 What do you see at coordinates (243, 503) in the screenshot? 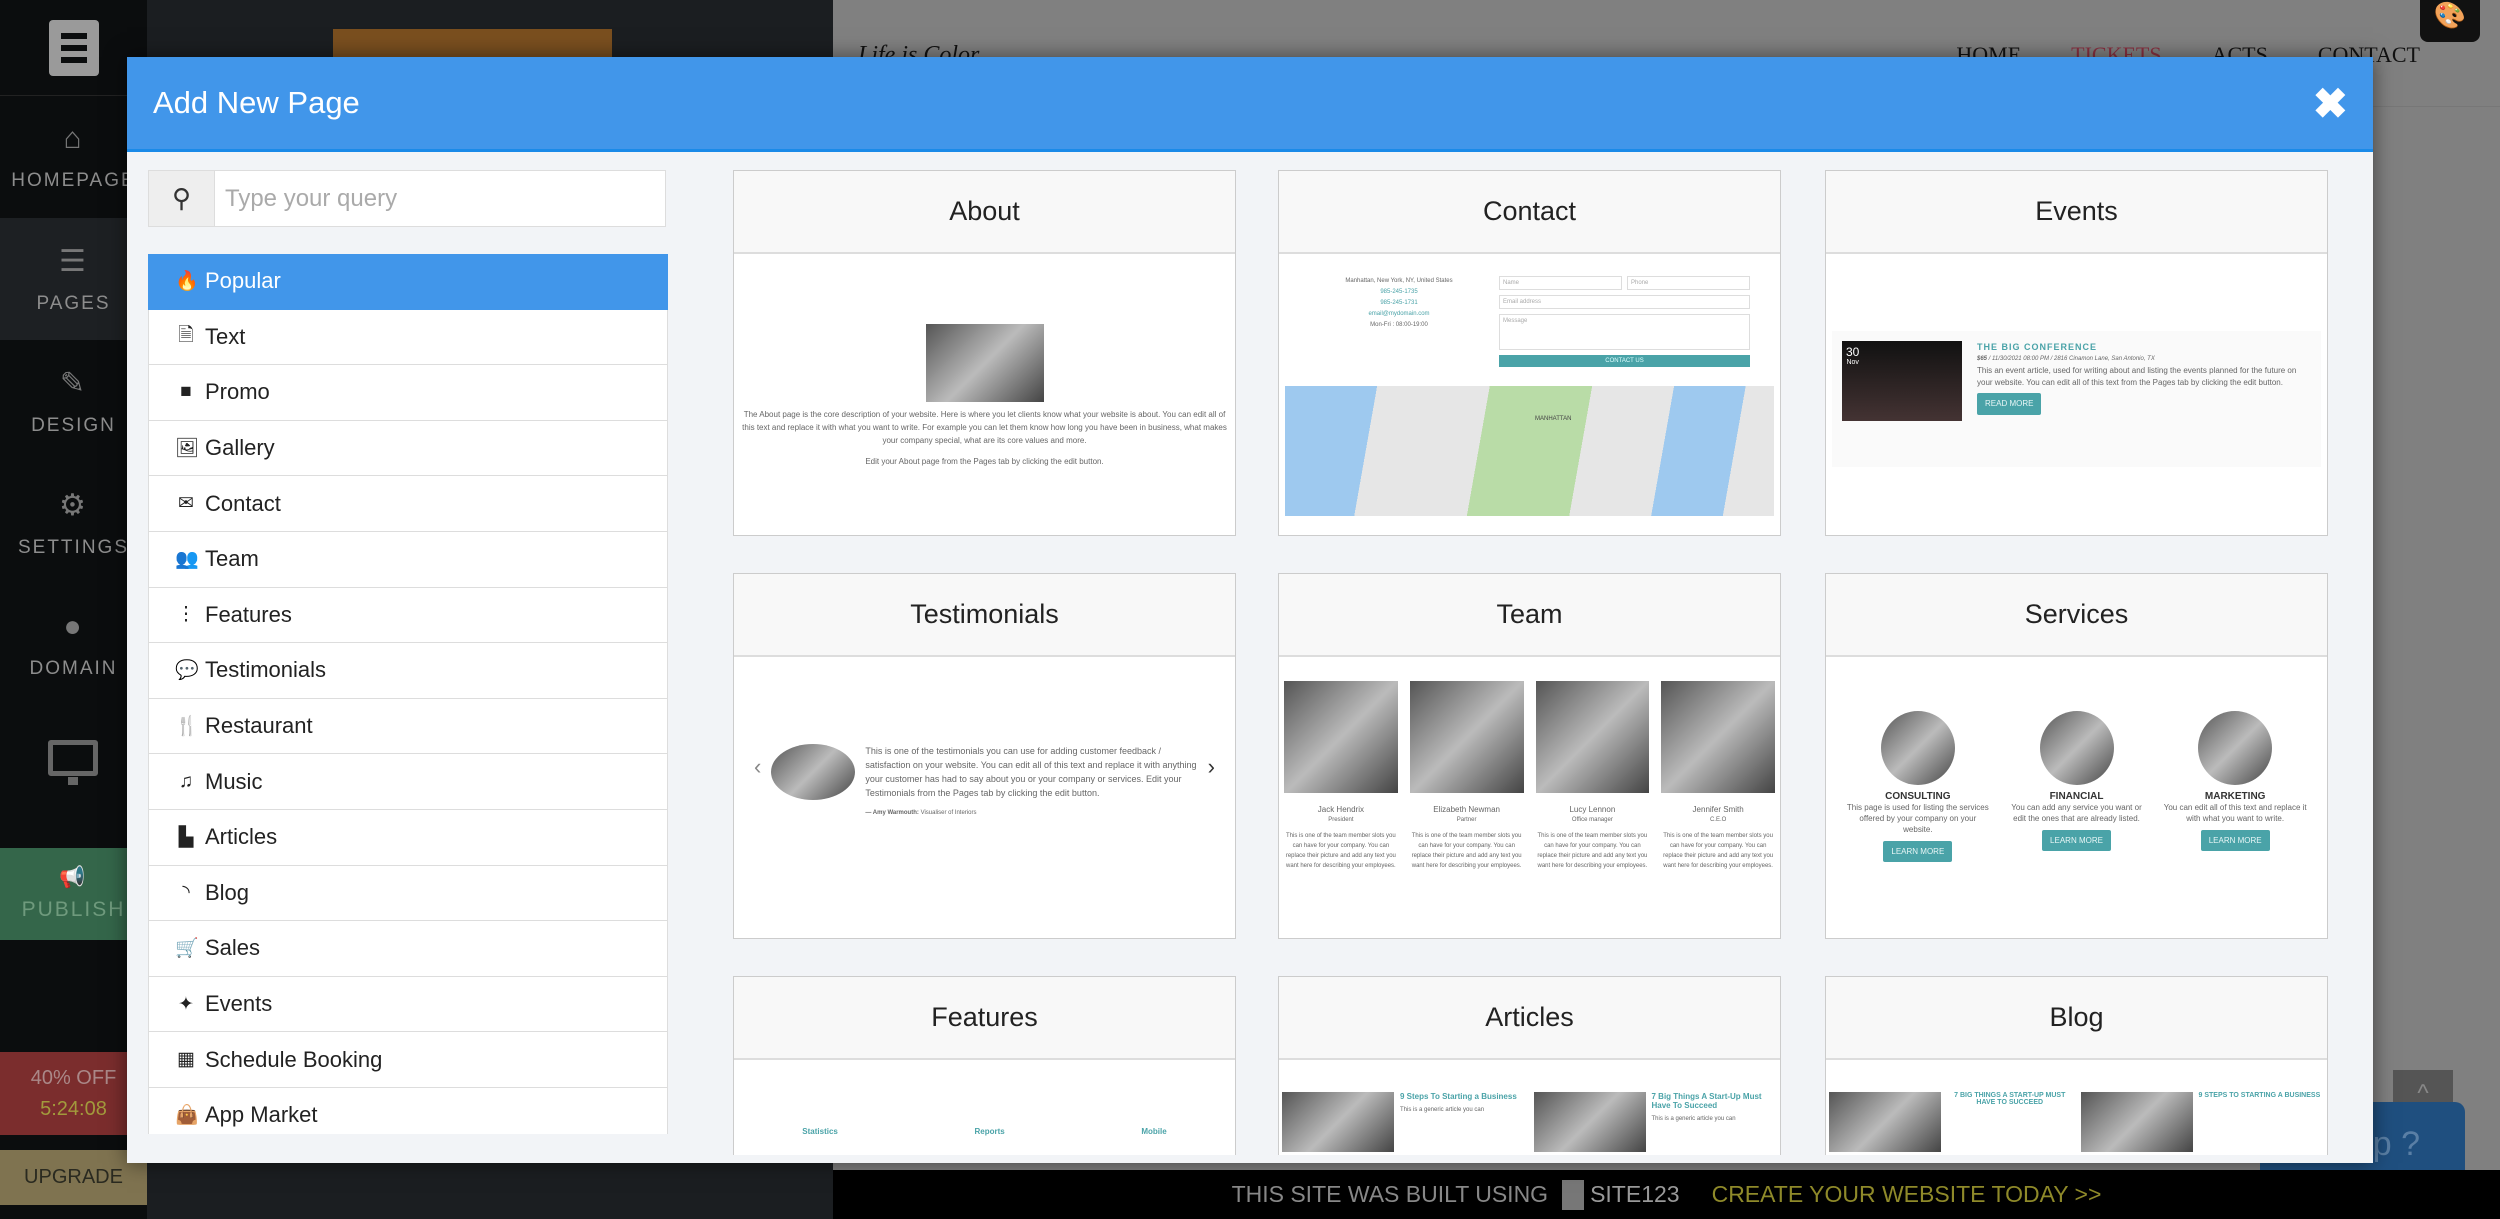
I see `category-label: Contact` at bounding box center [243, 503].